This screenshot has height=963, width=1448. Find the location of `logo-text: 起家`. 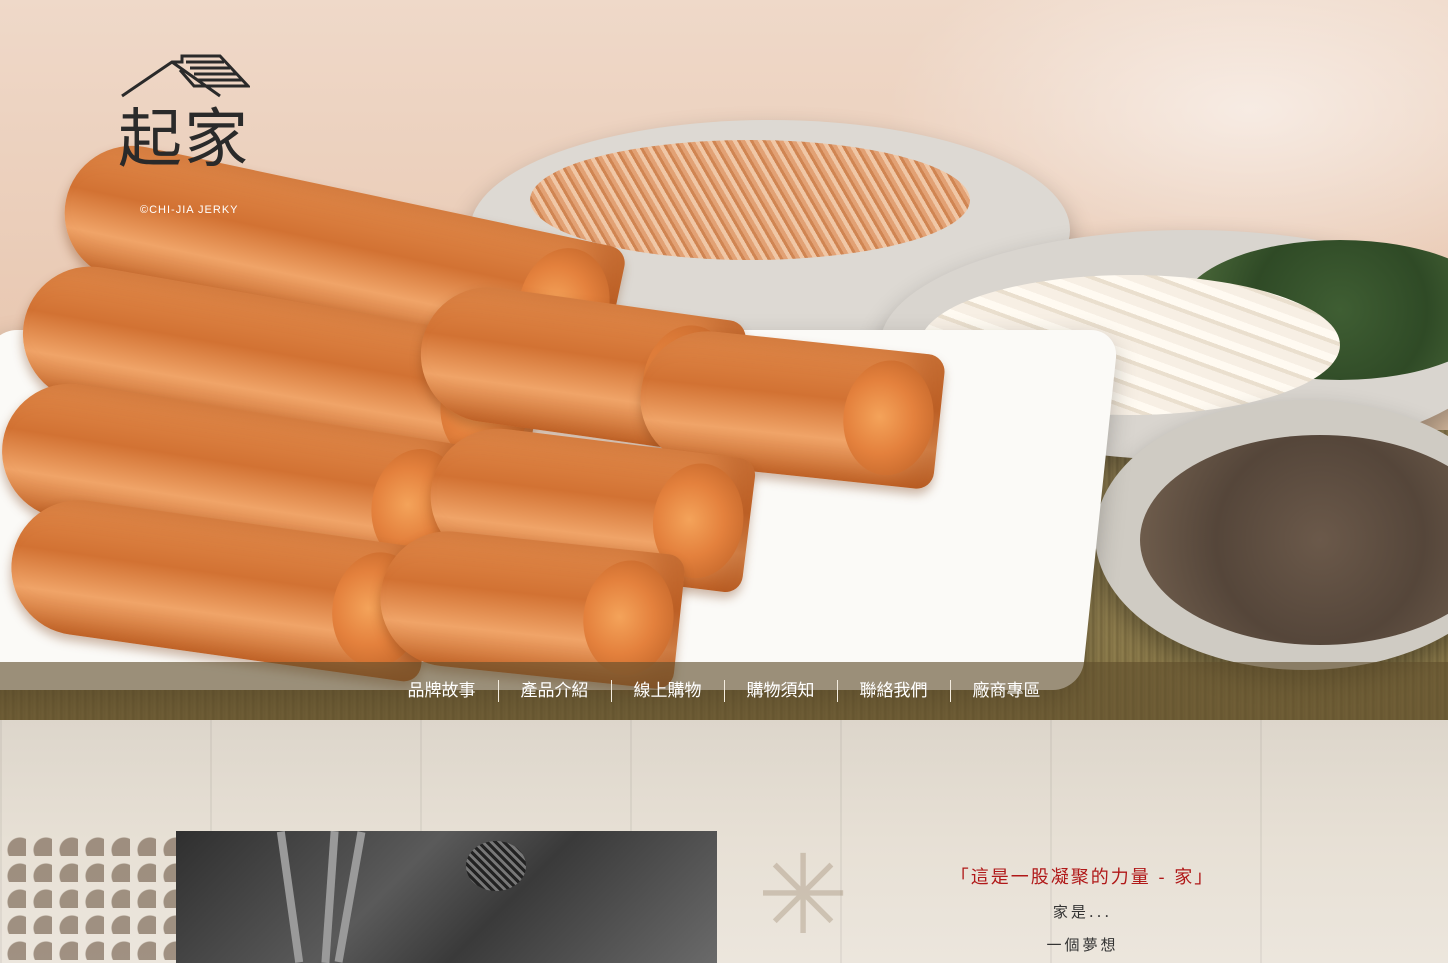

logo-text: 起家 is located at coordinates (184, 140).